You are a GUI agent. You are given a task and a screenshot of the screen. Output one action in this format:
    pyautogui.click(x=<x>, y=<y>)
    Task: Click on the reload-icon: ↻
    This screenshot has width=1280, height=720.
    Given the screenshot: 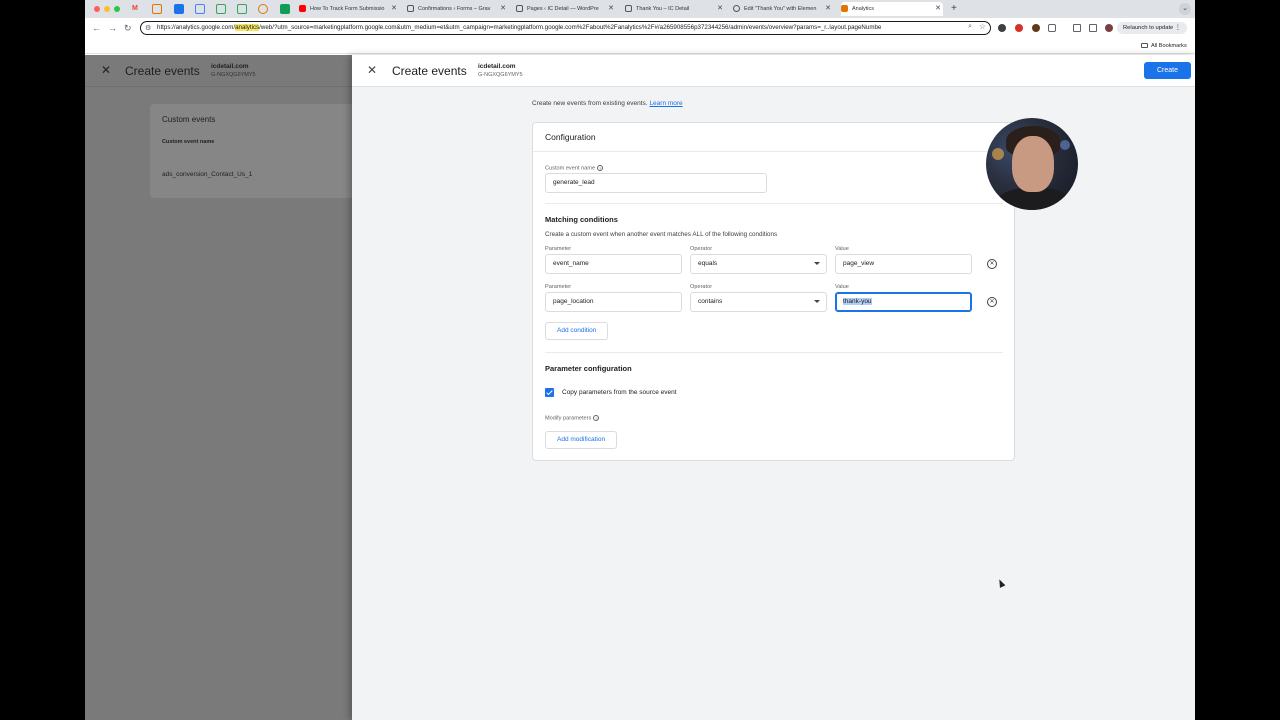 What is the action you would take?
    pyautogui.click(x=128, y=28)
    